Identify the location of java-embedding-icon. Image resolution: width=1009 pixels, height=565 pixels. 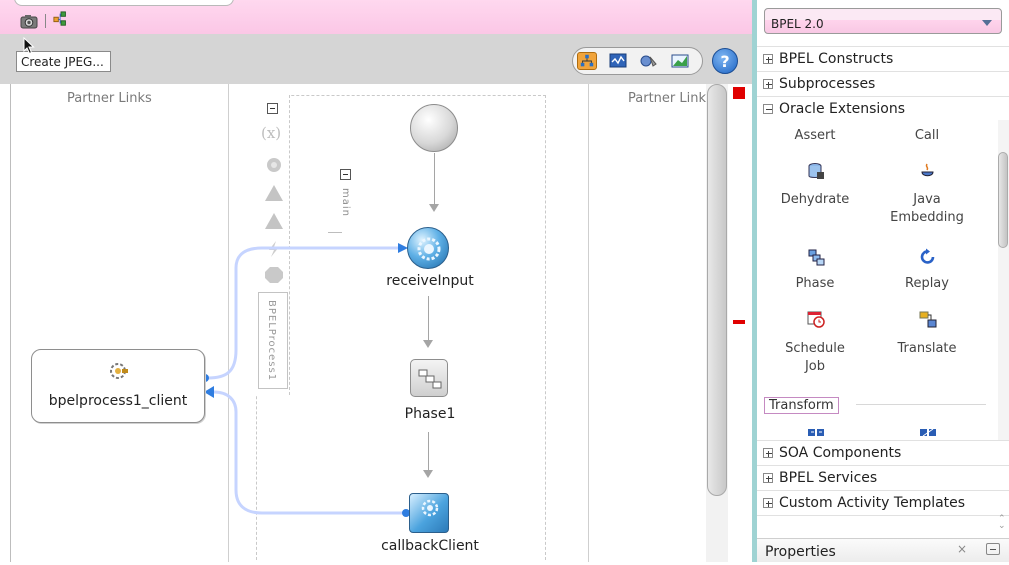
(928, 171).